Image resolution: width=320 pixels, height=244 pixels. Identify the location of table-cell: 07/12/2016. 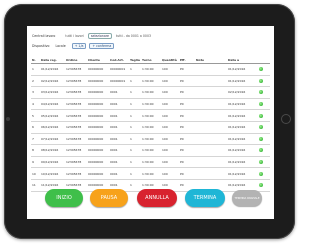
(52, 139).